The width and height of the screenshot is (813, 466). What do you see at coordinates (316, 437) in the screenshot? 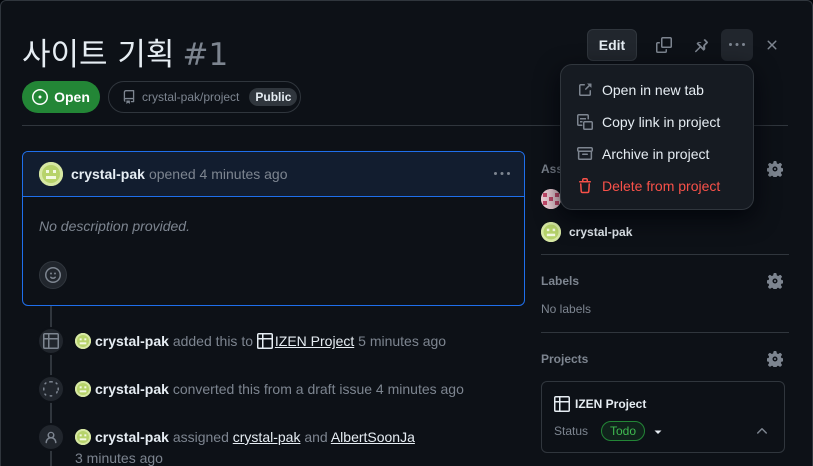
I see `timeline-and: and` at bounding box center [316, 437].